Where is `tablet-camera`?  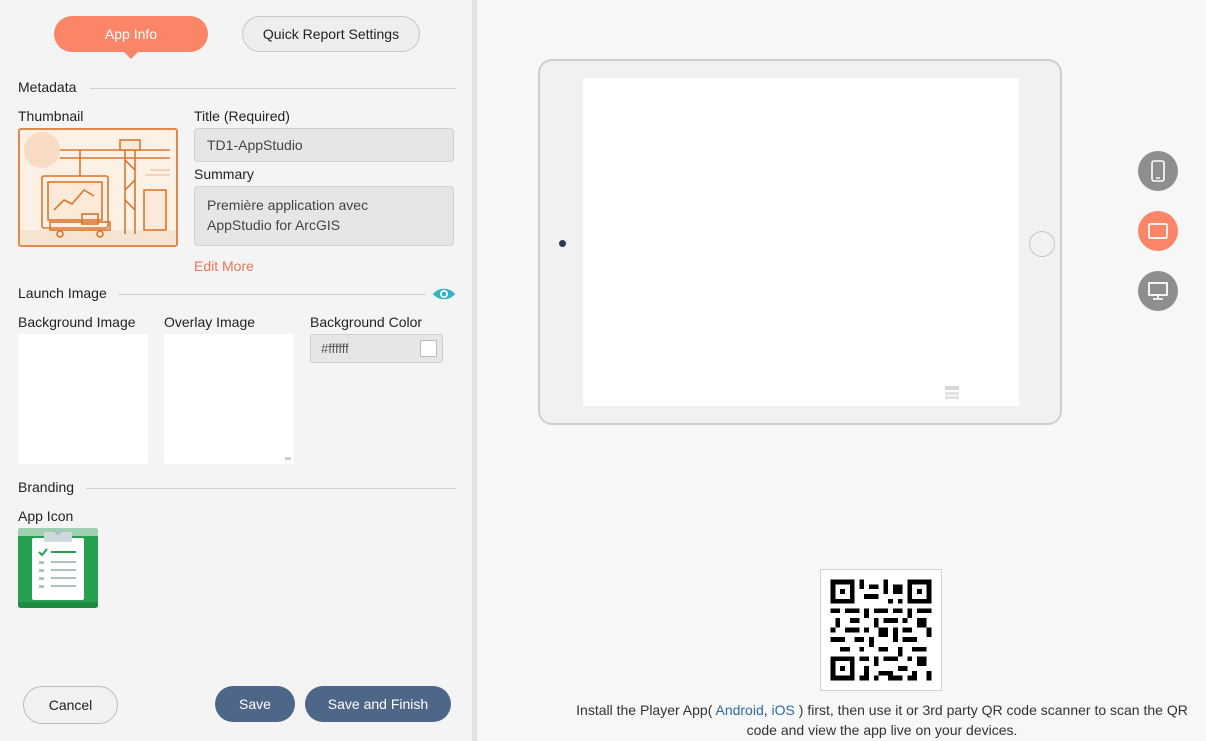 tablet-camera is located at coordinates (562, 243).